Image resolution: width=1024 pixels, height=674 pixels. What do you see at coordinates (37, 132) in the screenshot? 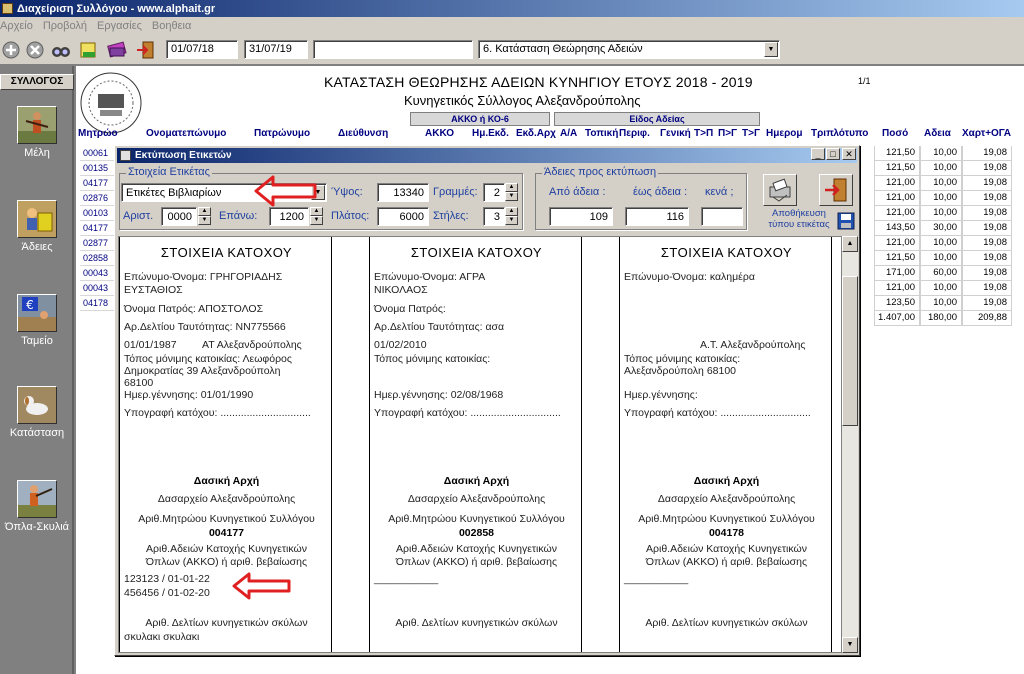
I see `sidebar-item-members: Μέλη` at bounding box center [37, 132].